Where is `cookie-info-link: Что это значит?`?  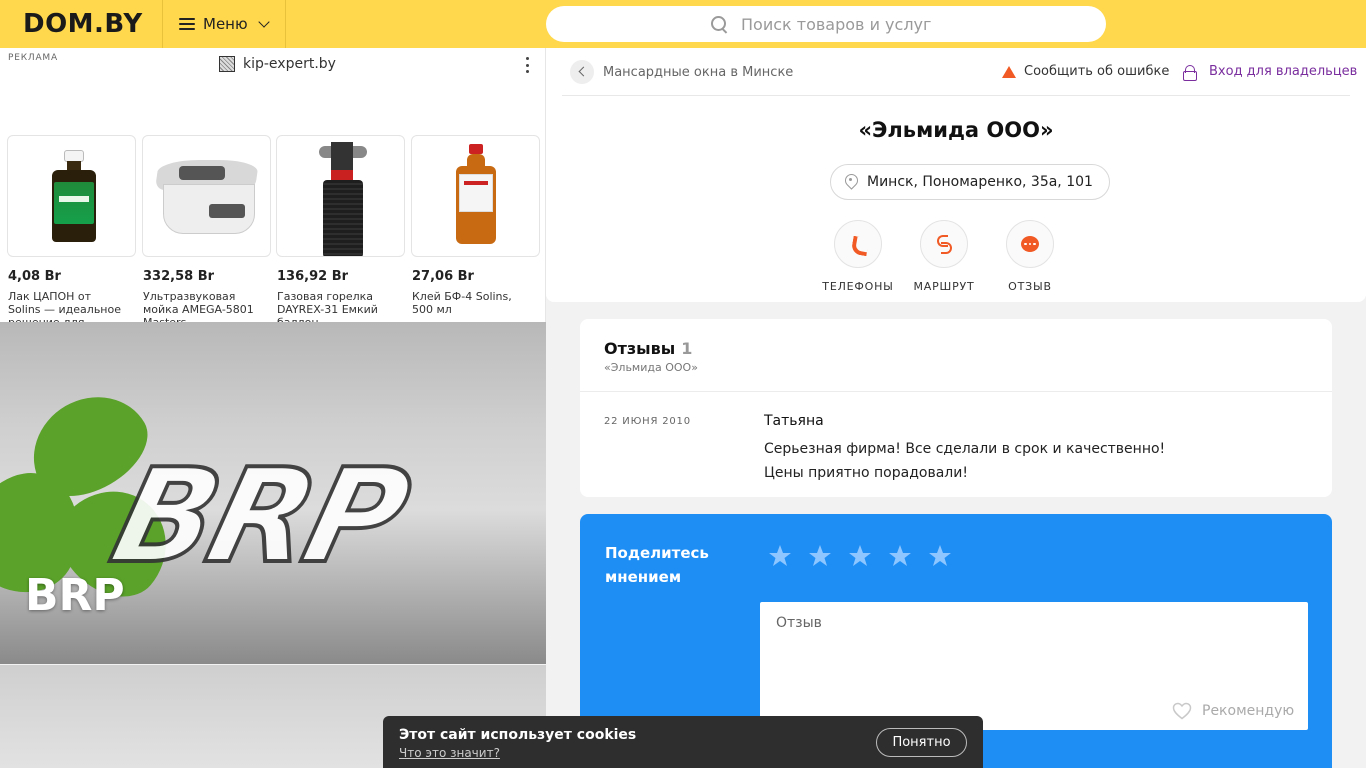 cookie-info-link: Что это значит? is located at coordinates (449, 753).